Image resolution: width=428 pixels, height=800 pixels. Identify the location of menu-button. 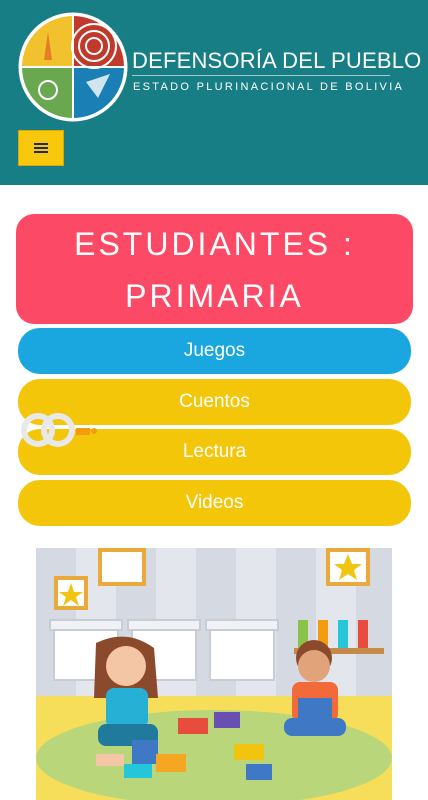
(41, 148).